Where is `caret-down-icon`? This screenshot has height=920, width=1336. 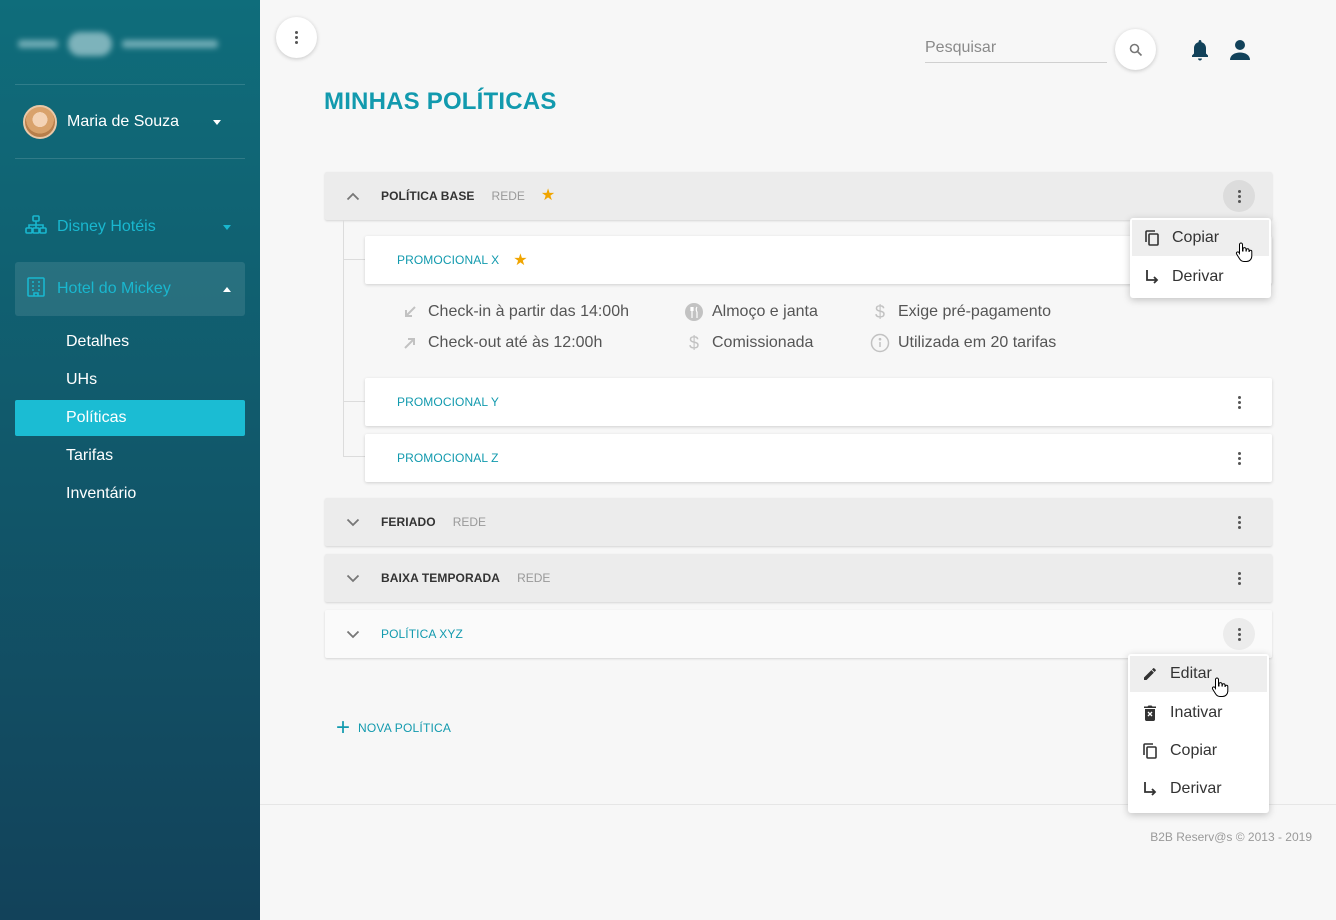
caret-down-icon is located at coordinates (217, 122).